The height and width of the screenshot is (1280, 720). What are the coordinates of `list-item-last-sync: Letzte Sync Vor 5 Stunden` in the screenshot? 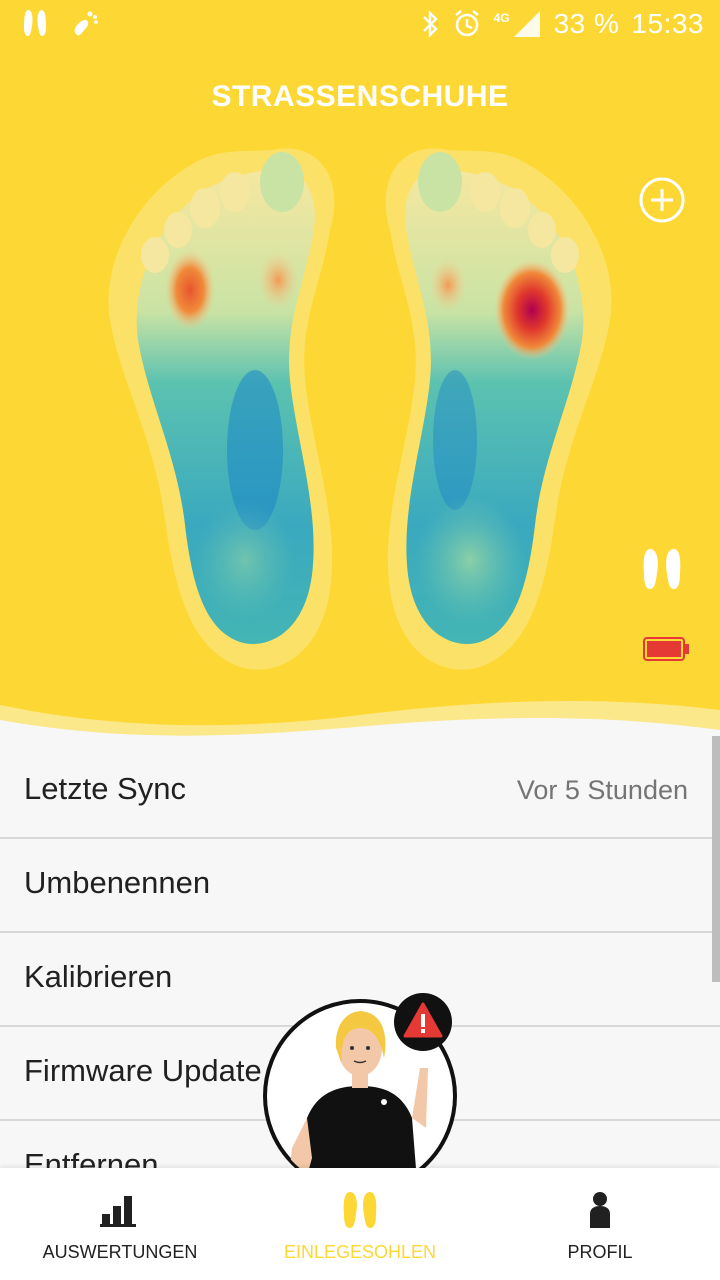 It's located at (360, 792).